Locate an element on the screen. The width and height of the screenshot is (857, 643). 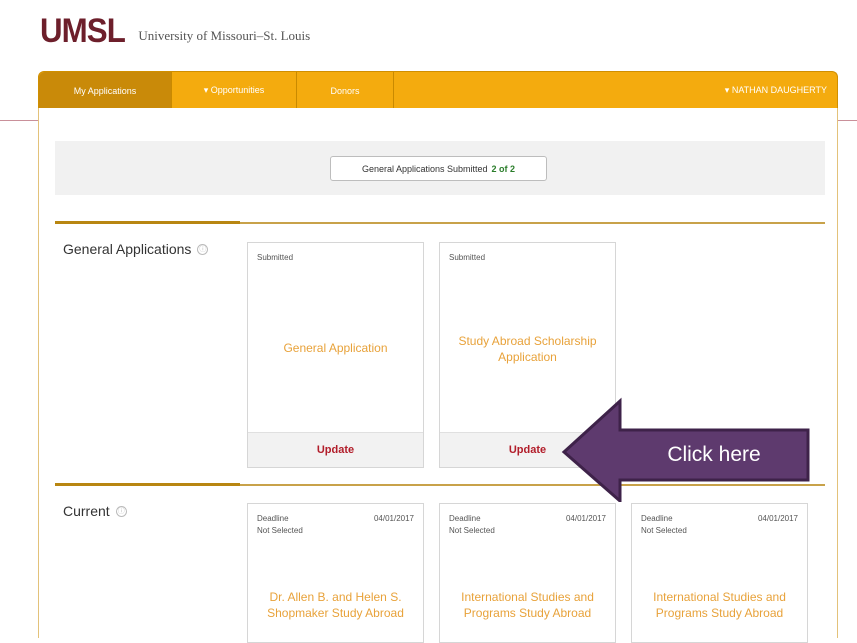
user-menu: ▾ NATHAN DAUGHERTY is located at coordinates (776, 90).